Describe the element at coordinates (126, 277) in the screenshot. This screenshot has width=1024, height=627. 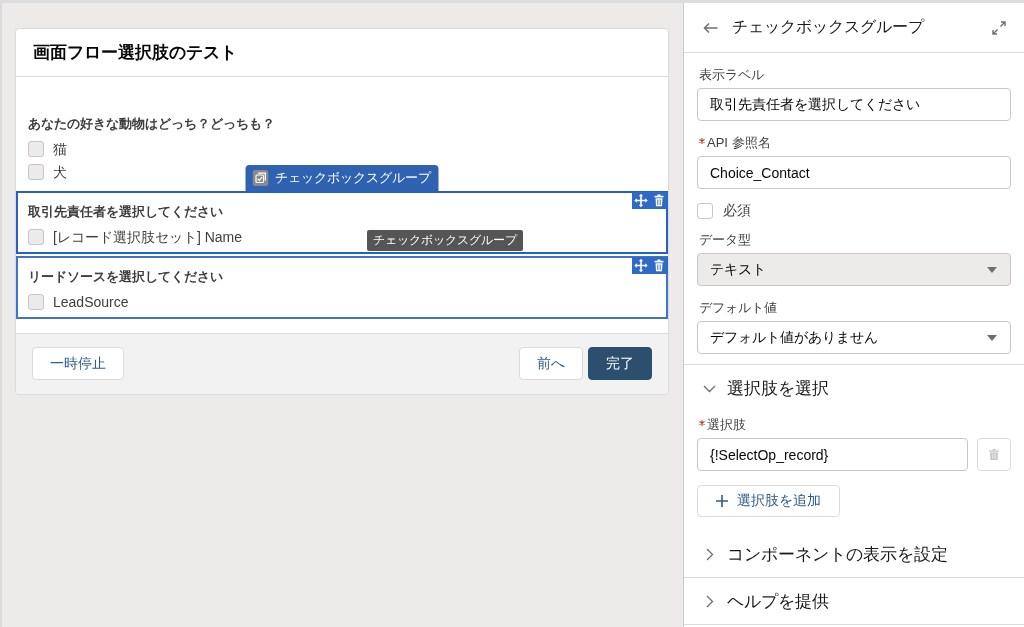
I see `component-label: リードソースを選択してください` at that location.